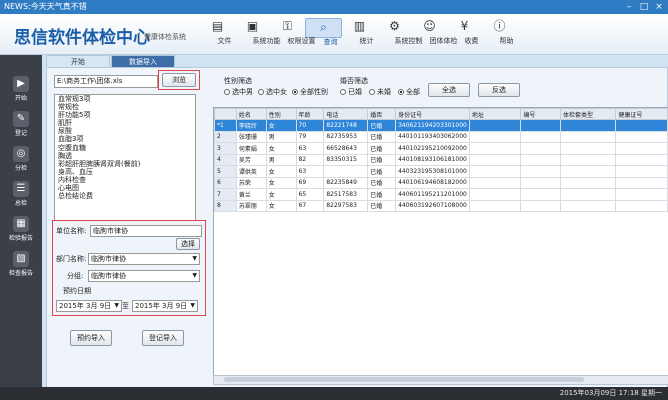  Describe the element at coordinates (225, 182) in the screenshot. I see `row-number: 6` at that location.